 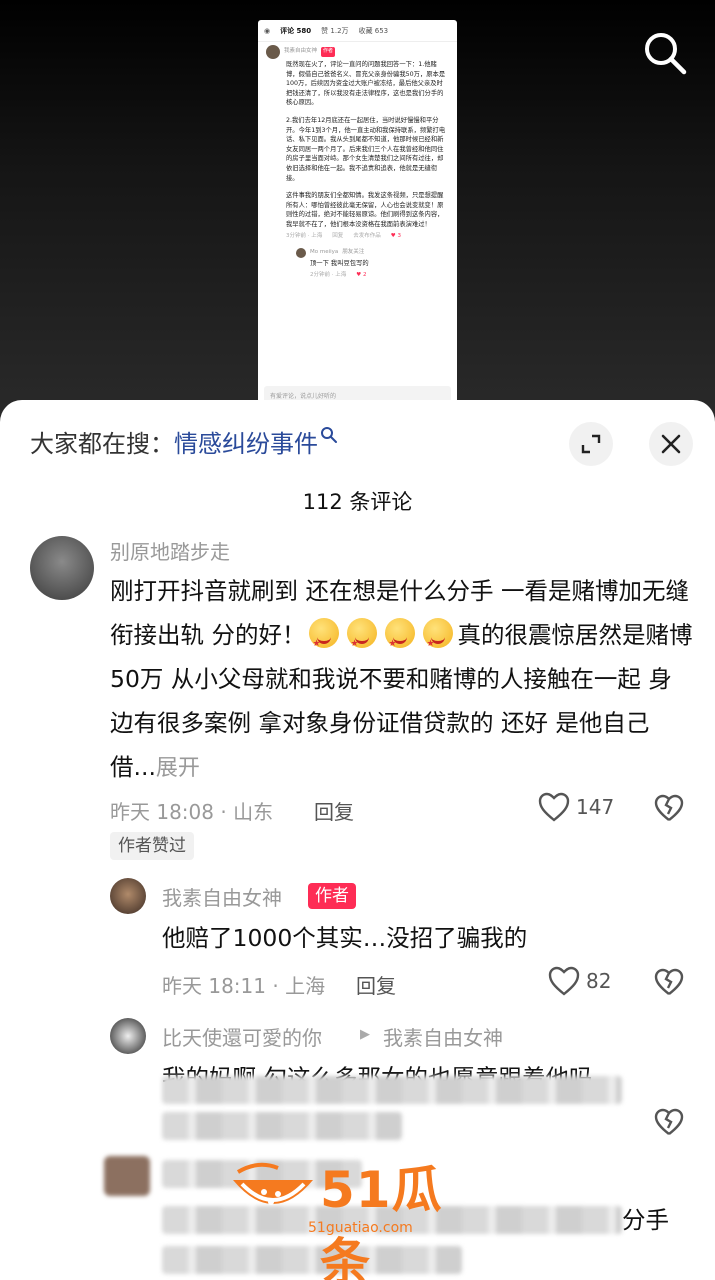 I want to click on screenshot-reply-avatar, so click(x=301, y=253).